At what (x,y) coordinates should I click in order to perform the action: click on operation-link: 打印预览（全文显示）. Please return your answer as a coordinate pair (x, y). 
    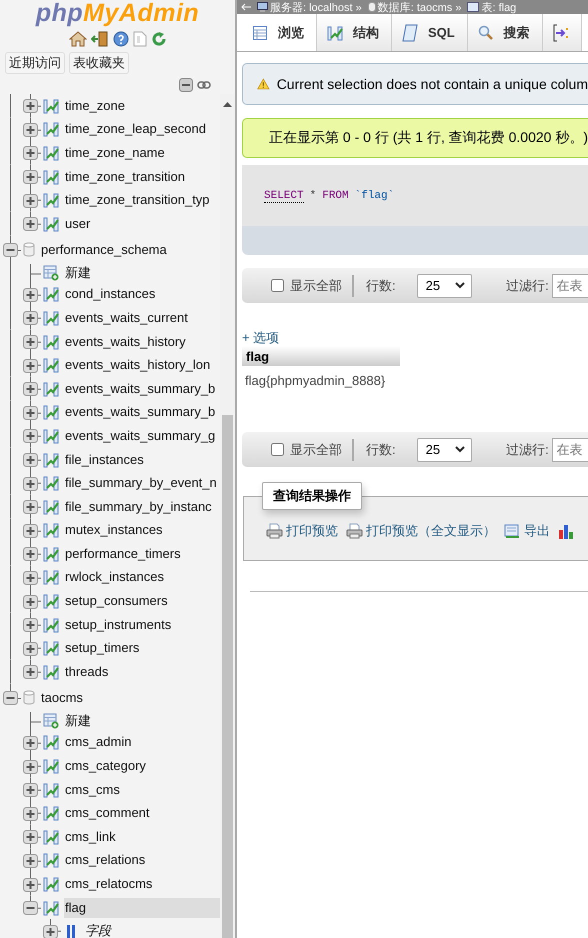
    Looking at the image, I should click on (421, 531).